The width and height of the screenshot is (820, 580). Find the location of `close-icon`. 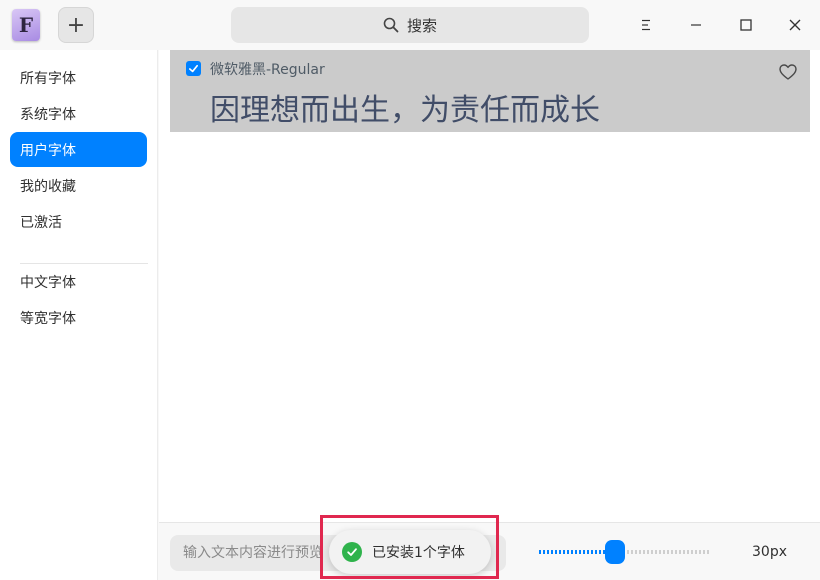

close-icon is located at coordinates (795, 25).